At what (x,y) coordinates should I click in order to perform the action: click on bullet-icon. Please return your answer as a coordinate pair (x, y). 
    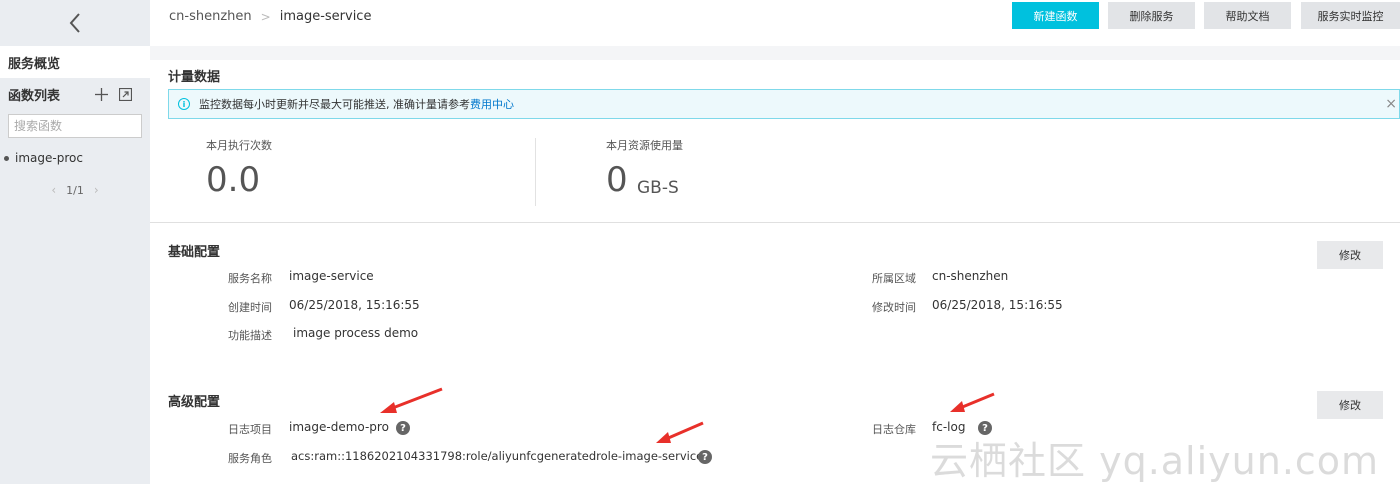
    Looking at the image, I should click on (6, 158).